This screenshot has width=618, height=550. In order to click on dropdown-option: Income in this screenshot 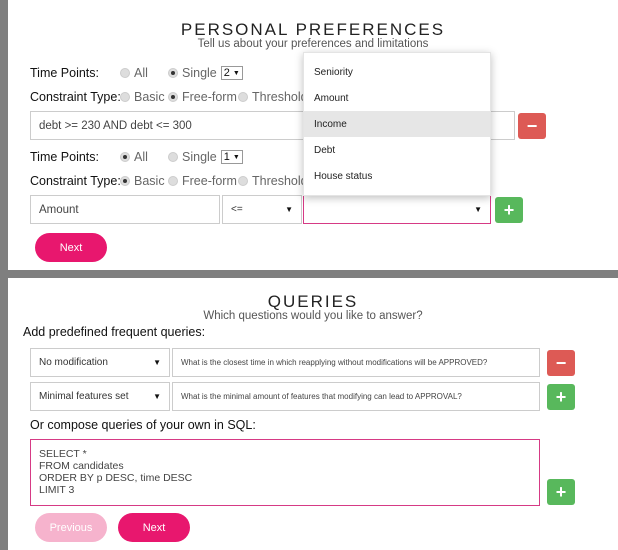, I will do `click(397, 124)`.